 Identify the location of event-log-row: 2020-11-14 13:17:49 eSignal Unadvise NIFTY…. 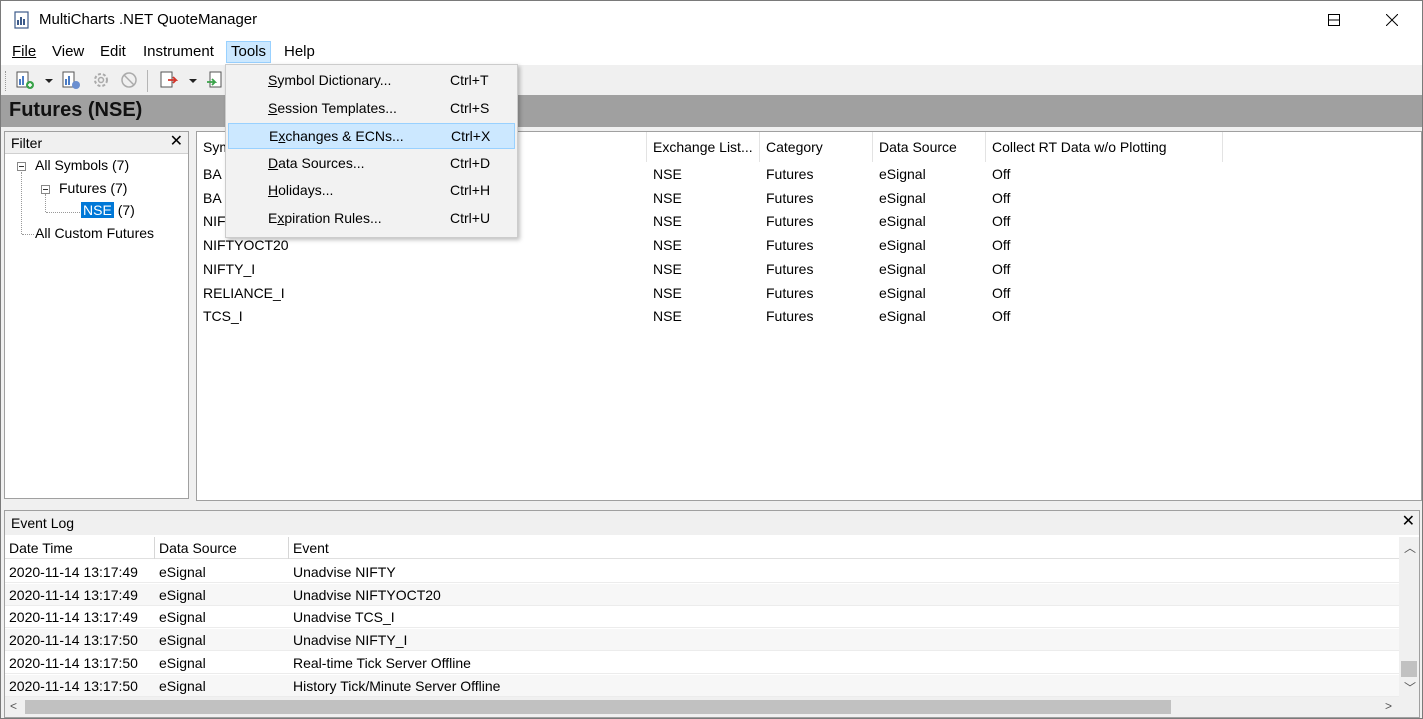
(702, 594).